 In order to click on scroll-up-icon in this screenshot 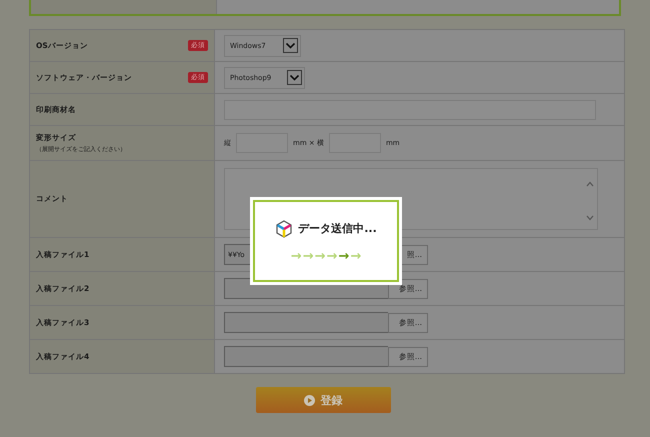, I will do `click(590, 184)`.